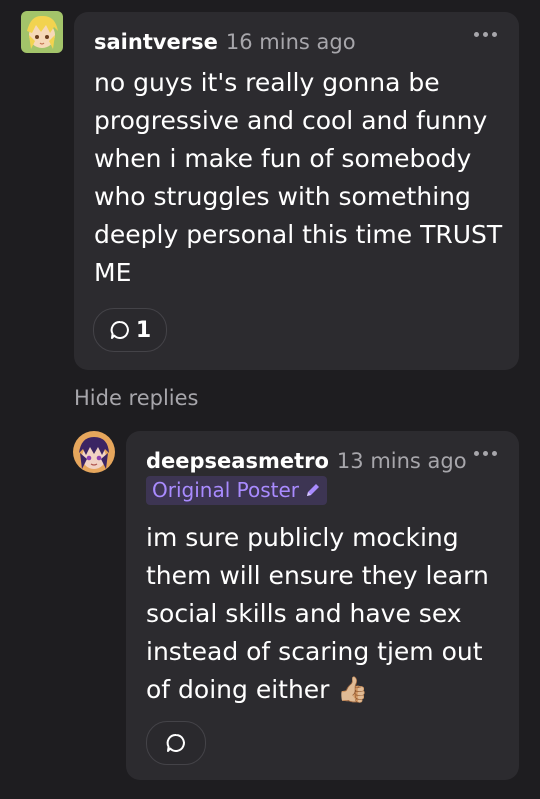 The width and height of the screenshot is (540, 799). What do you see at coordinates (136, 398) in the screenshot?
I see `hide-replies-link: Hide replies` at bounding box center [136, 398].